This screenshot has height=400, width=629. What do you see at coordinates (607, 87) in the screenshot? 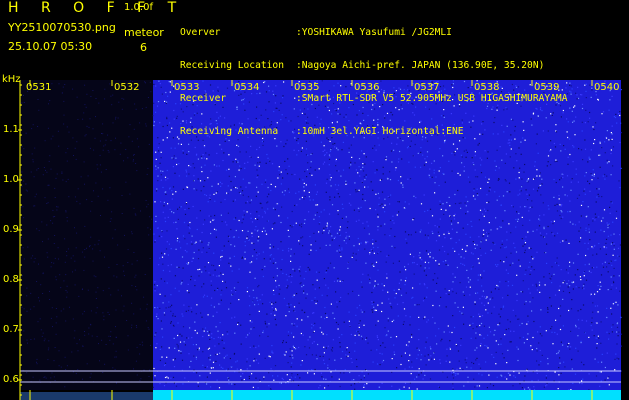
I see `x-tick-label: 0540` at bounding box center [607, 87].